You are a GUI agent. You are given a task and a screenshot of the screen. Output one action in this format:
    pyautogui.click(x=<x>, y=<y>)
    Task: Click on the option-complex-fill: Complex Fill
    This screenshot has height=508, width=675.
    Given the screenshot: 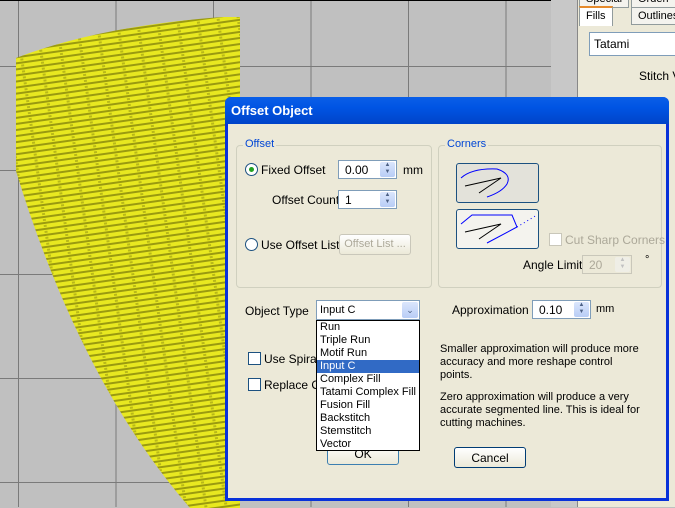 What is the action you would take?
    pyautogui.click(x=368, y=379)
    